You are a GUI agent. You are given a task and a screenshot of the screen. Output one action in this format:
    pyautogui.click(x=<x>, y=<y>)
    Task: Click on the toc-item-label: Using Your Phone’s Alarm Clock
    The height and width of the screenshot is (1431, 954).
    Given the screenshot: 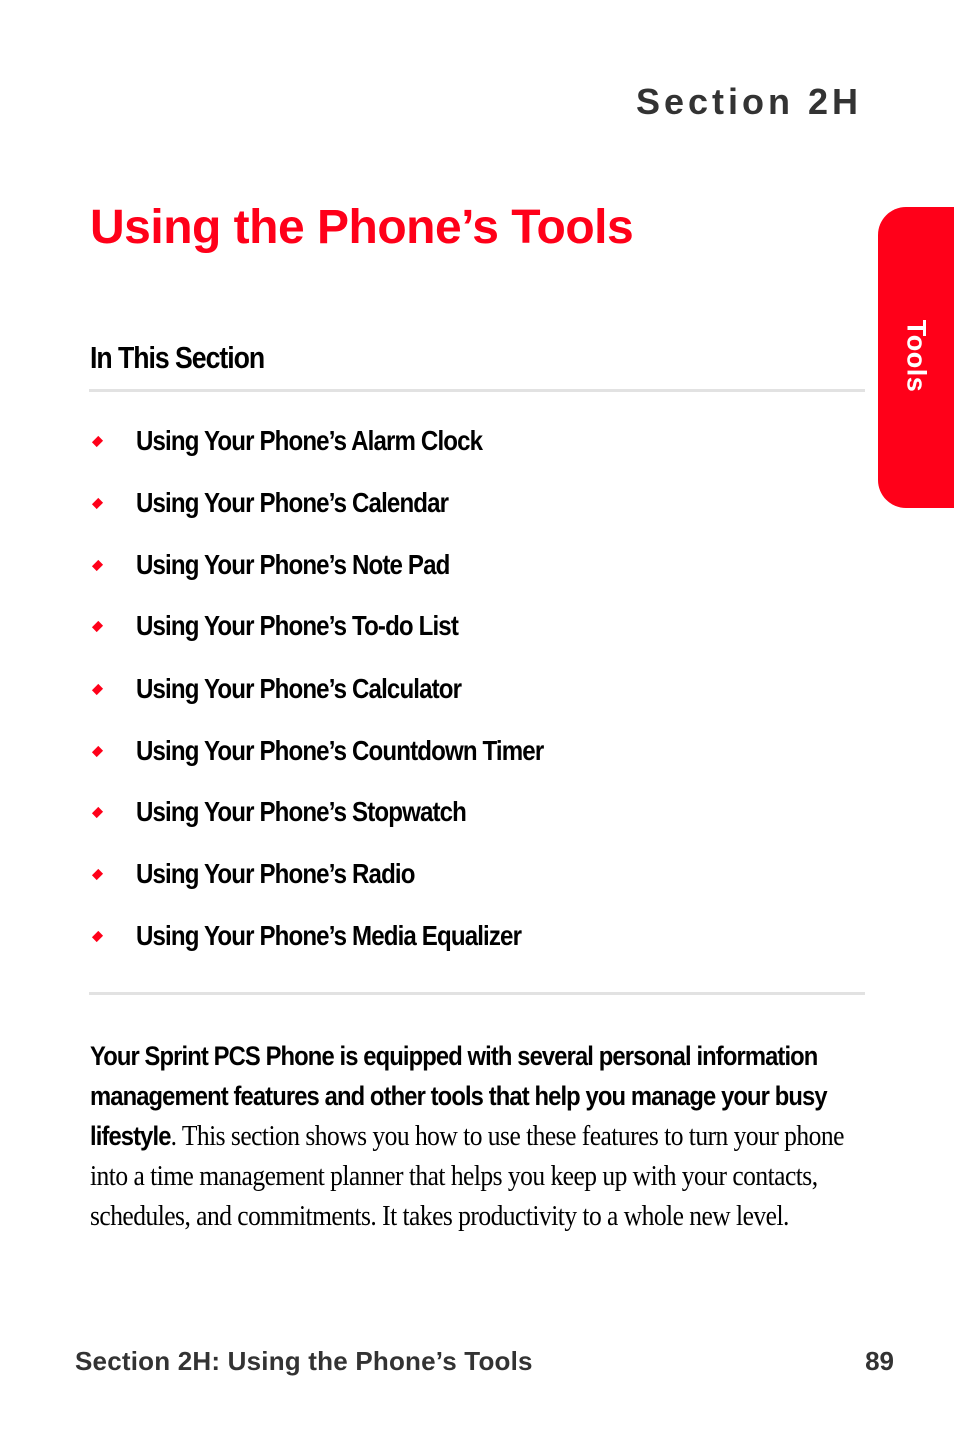 What is the action you would take?
    pyautogui.click(x=309, y=440)
    